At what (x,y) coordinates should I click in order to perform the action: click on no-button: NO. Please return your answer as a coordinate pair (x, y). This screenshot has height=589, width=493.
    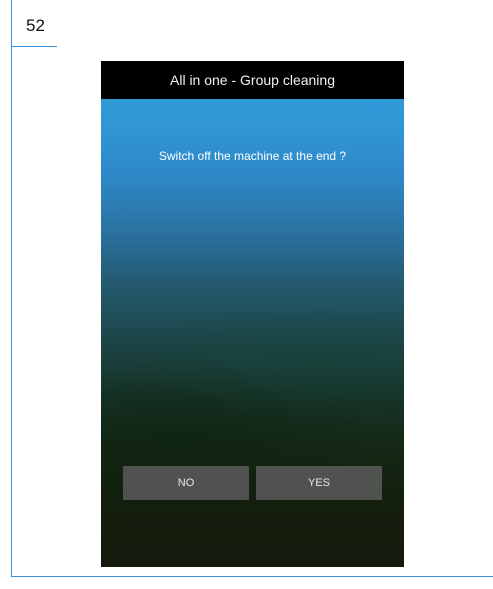
    Looking at the image, I should click on (186, 483).